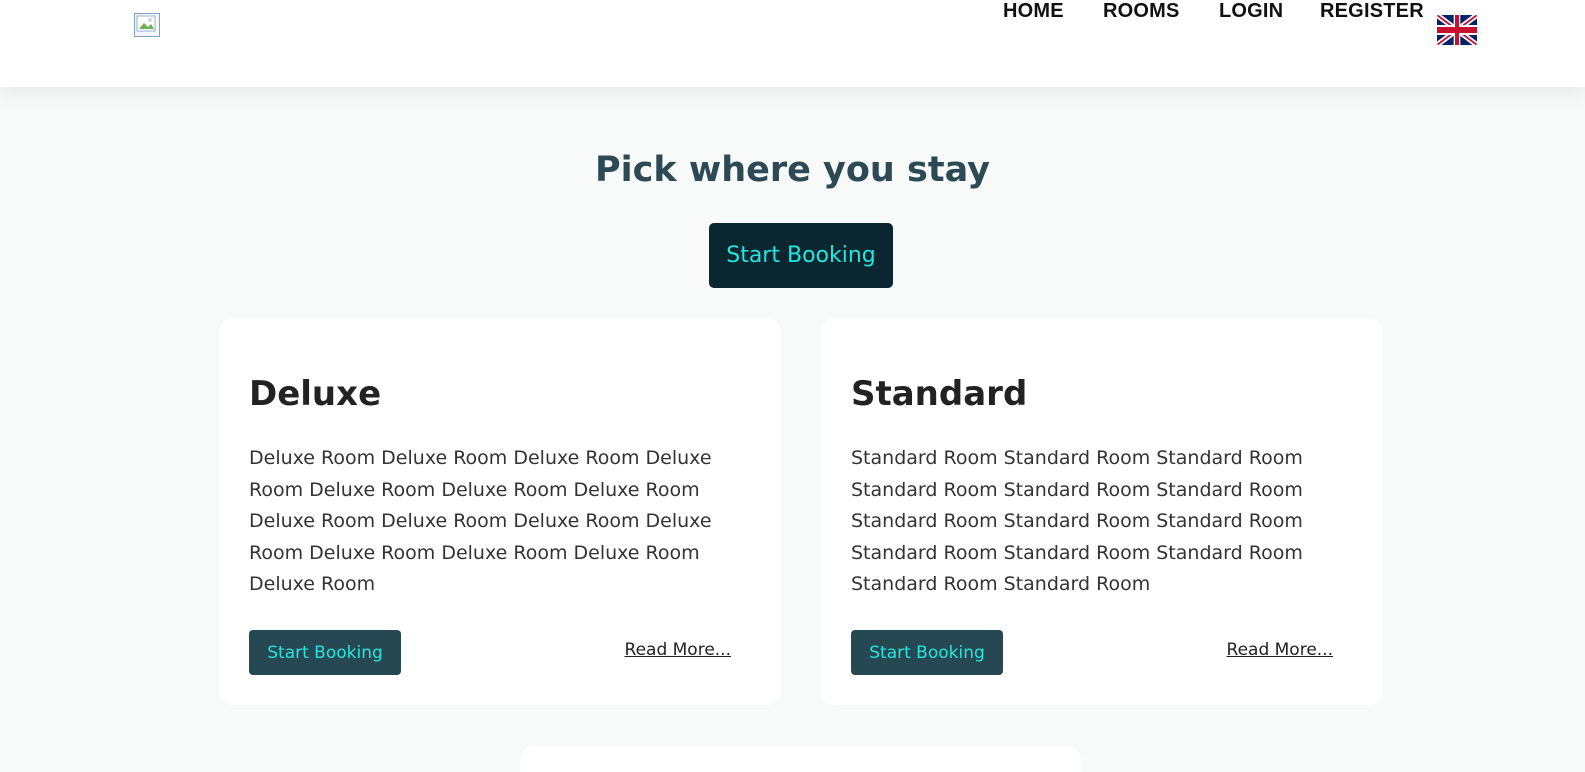 Image resolution: width=1585 pixels, height=772 pixels. Describe the element at coordinates (792, 170) in the screenshot. I see `page-title: Pick where you stay` at that location.